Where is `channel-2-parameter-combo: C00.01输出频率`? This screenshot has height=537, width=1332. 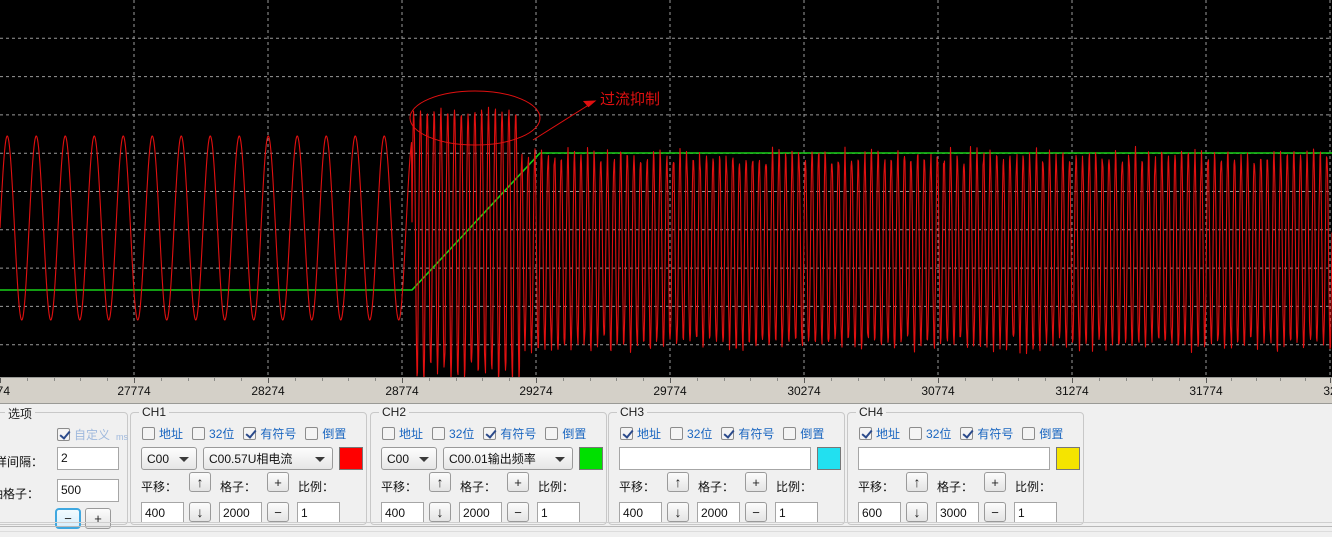
channel-2-parameter-combo: C00.01输出频率 is located at coordinates (508, 458).